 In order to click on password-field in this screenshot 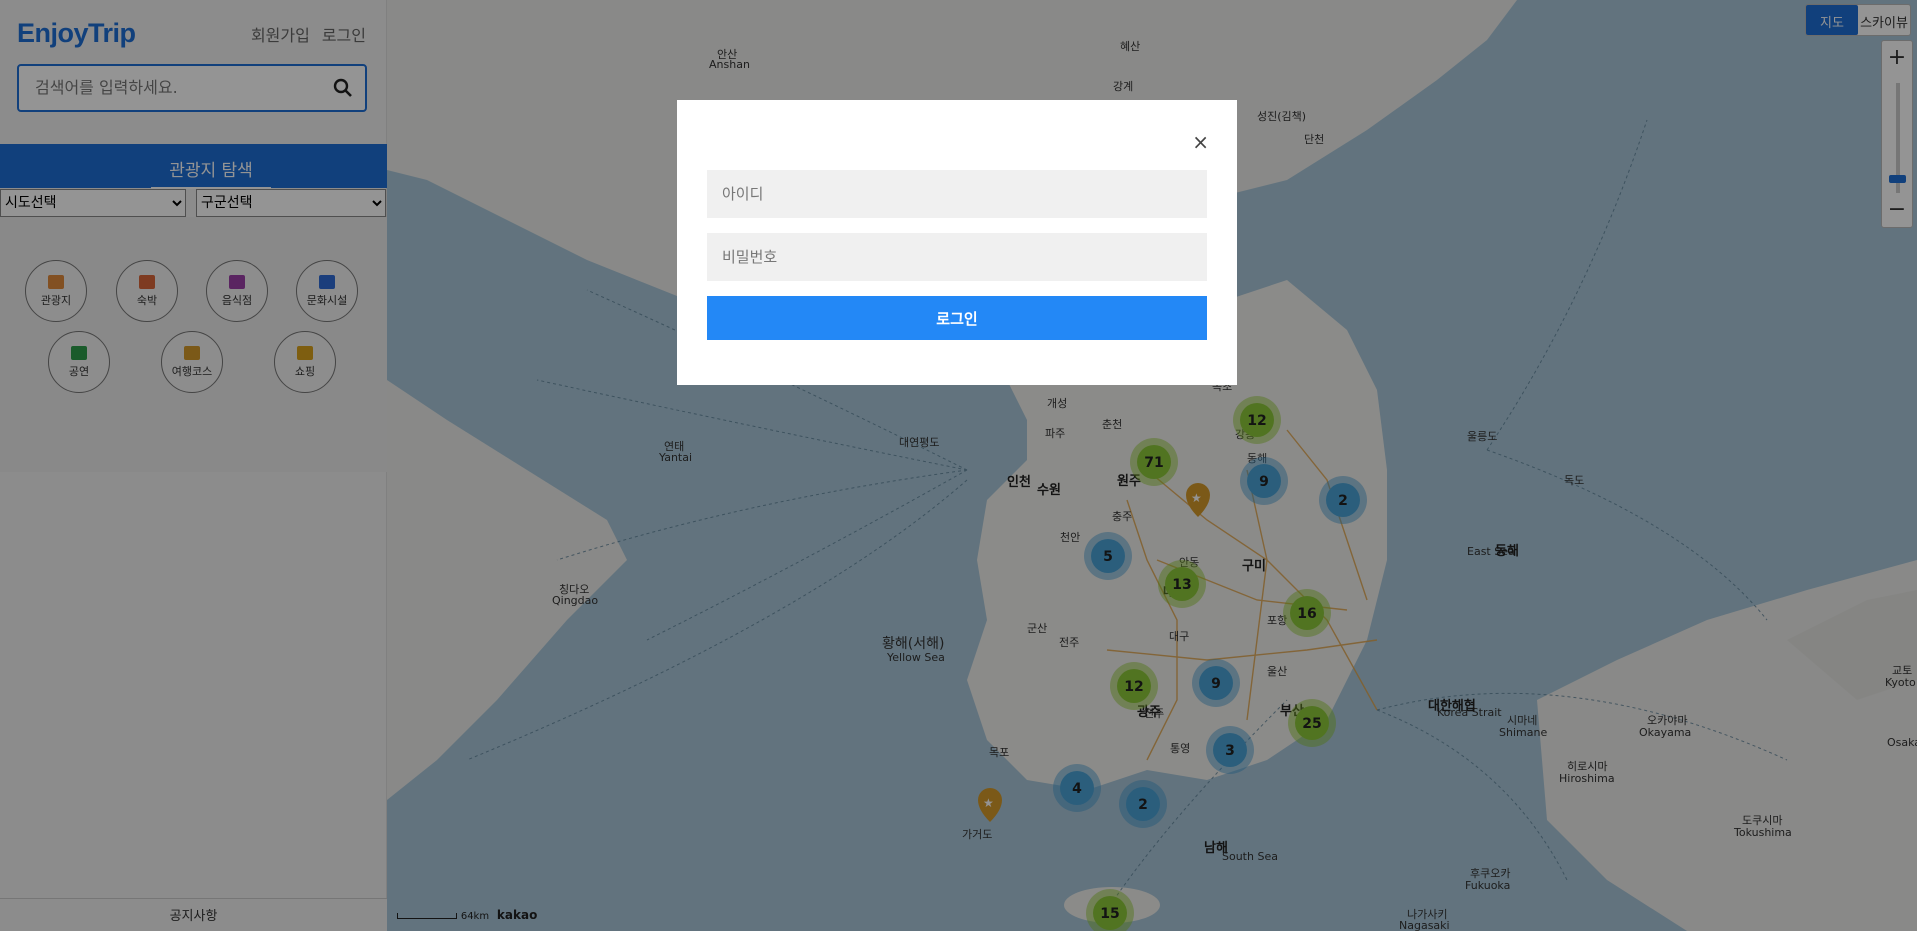, I will do `click(957, 257)`.